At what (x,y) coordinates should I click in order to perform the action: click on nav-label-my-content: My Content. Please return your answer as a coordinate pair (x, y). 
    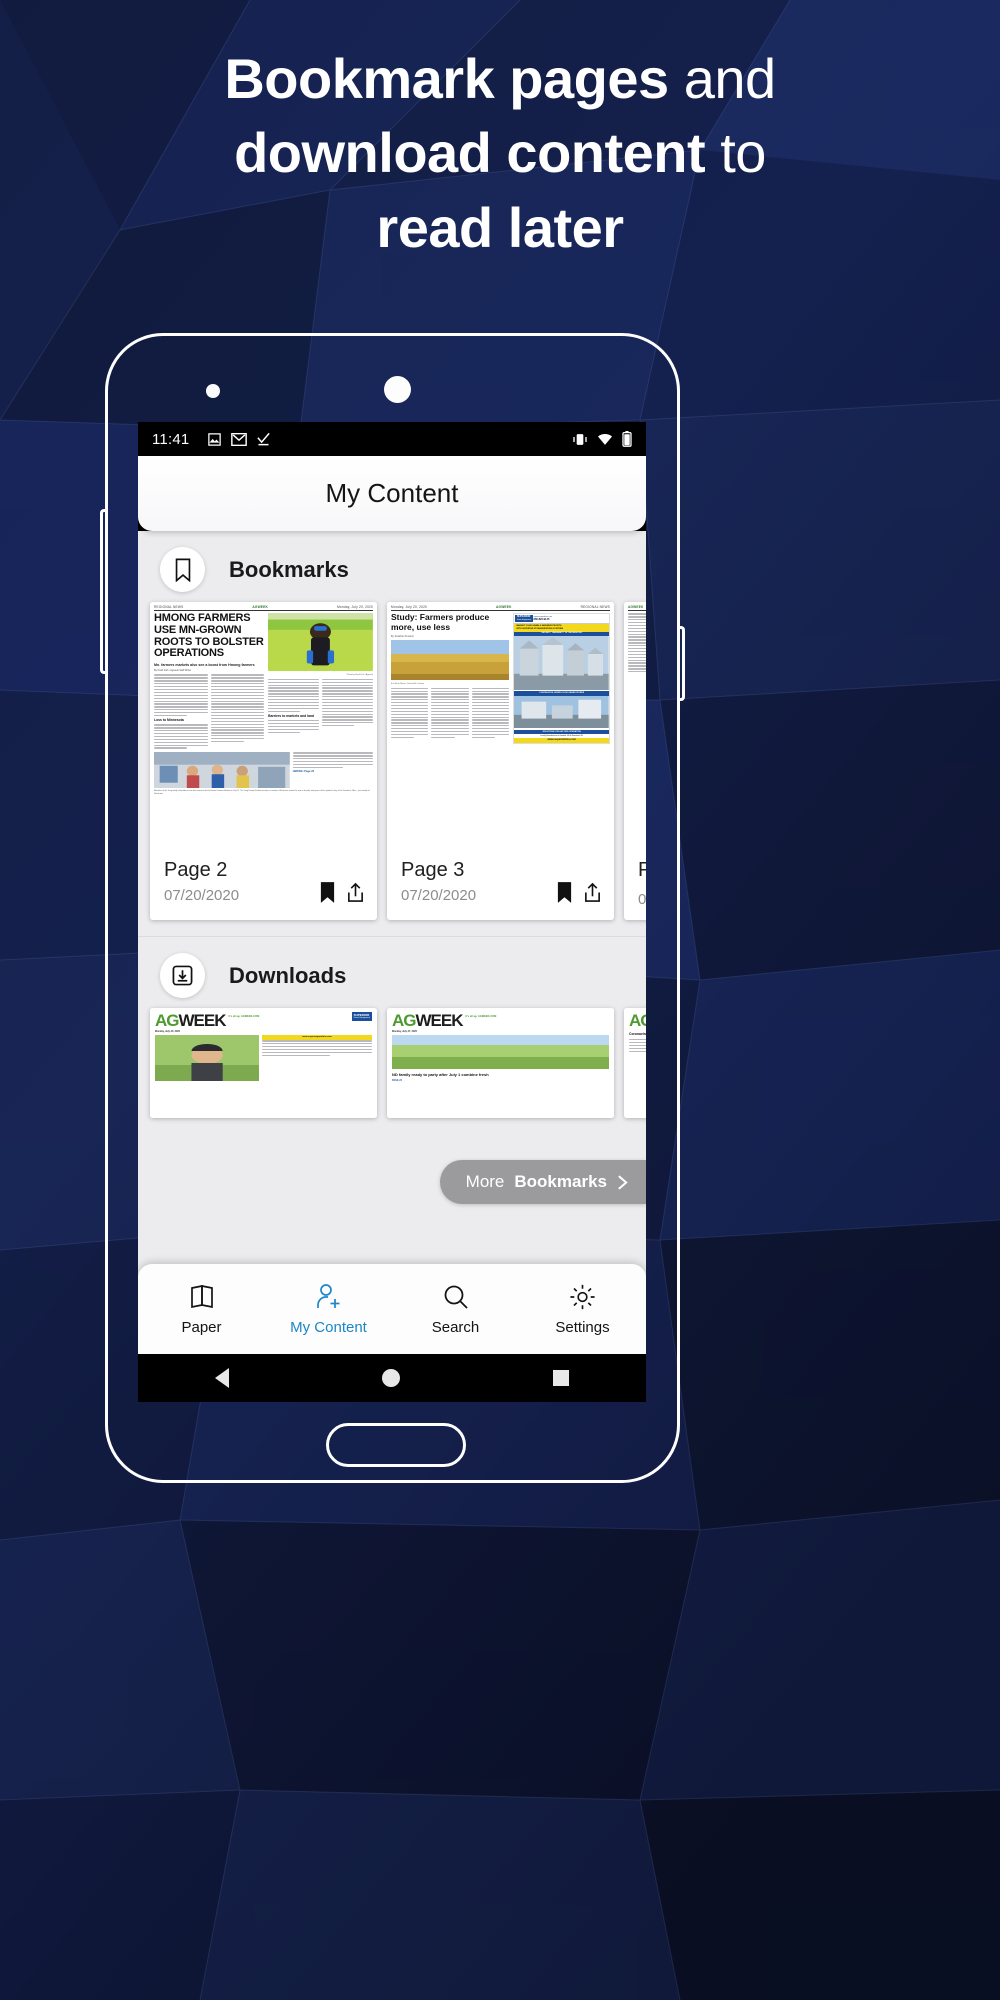
    Looking at the image, I should click on (328, 1327).